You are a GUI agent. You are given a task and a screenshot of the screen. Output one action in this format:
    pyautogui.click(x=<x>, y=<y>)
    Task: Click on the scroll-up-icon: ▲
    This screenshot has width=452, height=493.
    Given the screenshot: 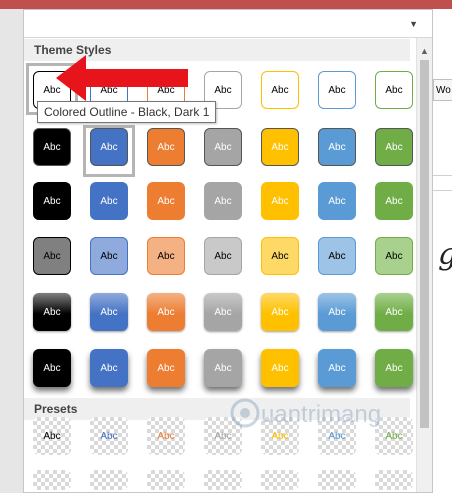 What is the action you would take?
    pyautogui.click(x=424, y=51)
    